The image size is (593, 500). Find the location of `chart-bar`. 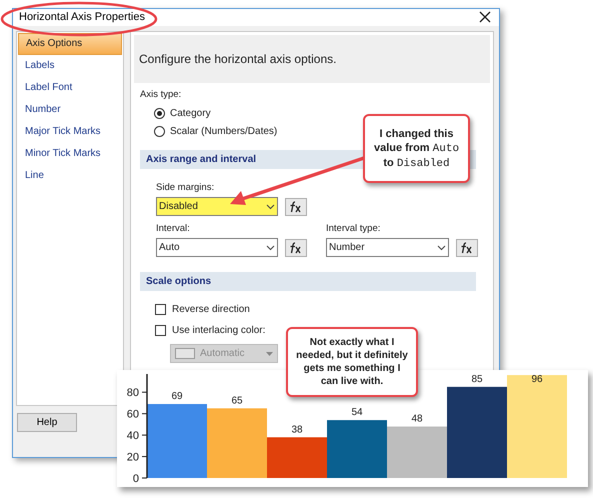

chart-bar is located at coordinates (357, 449).